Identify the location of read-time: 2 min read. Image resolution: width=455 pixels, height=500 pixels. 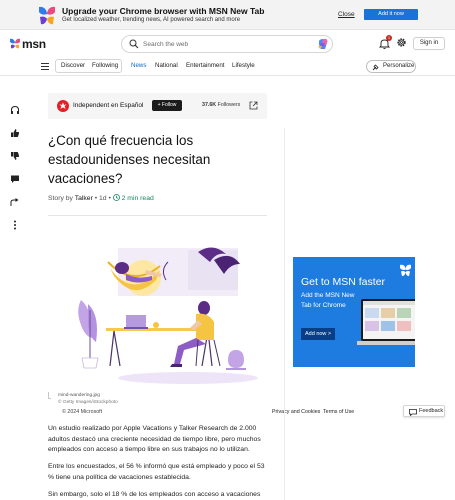
(137, 198).